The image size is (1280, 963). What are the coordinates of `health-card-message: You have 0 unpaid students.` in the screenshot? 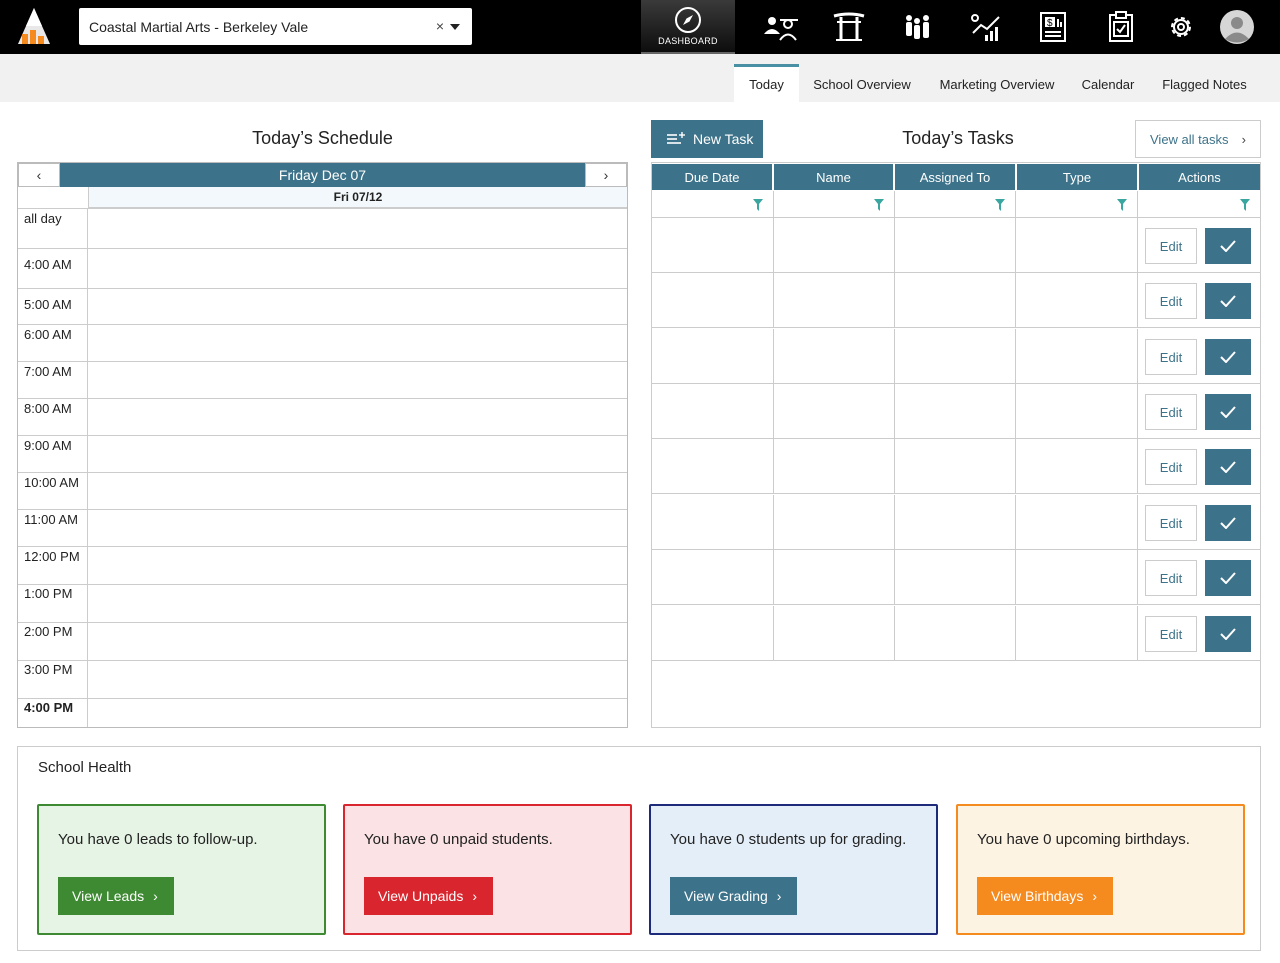 It's located at (458, 839).